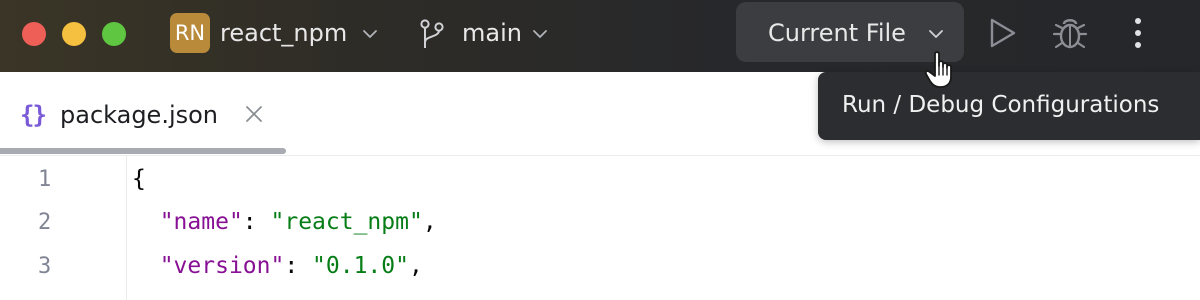 Image resolution: width=1200 pixels, height=300 pixels. What do you see at coordinates (346, 222) in the screenshot?
I see `json-string-value: "react_npm"` at bounding box center [346, 222].